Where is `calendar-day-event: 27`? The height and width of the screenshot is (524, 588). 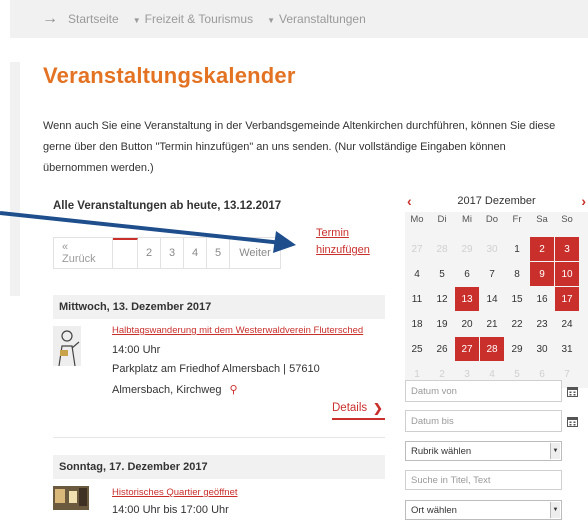
calendar-day-event: 27 is located at coordinates (467, 349).